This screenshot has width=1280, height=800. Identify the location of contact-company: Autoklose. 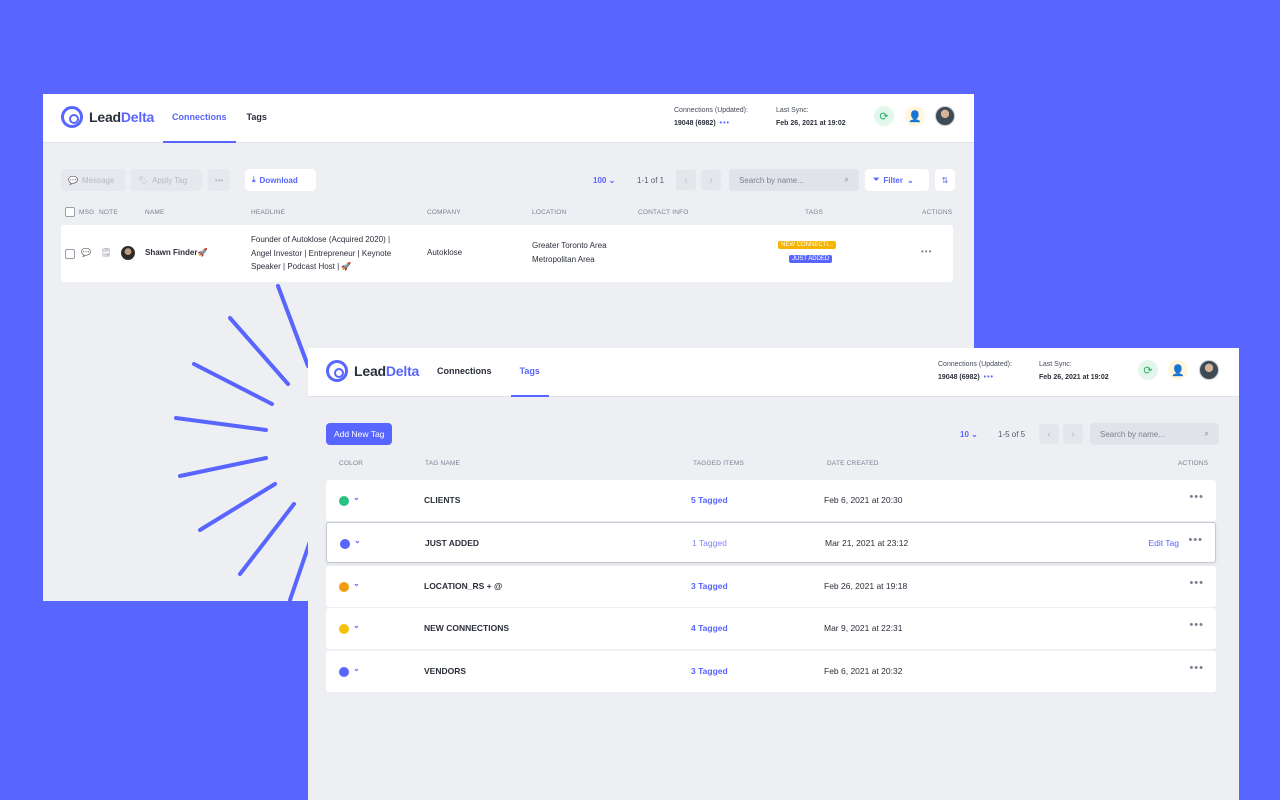
(445, 252).